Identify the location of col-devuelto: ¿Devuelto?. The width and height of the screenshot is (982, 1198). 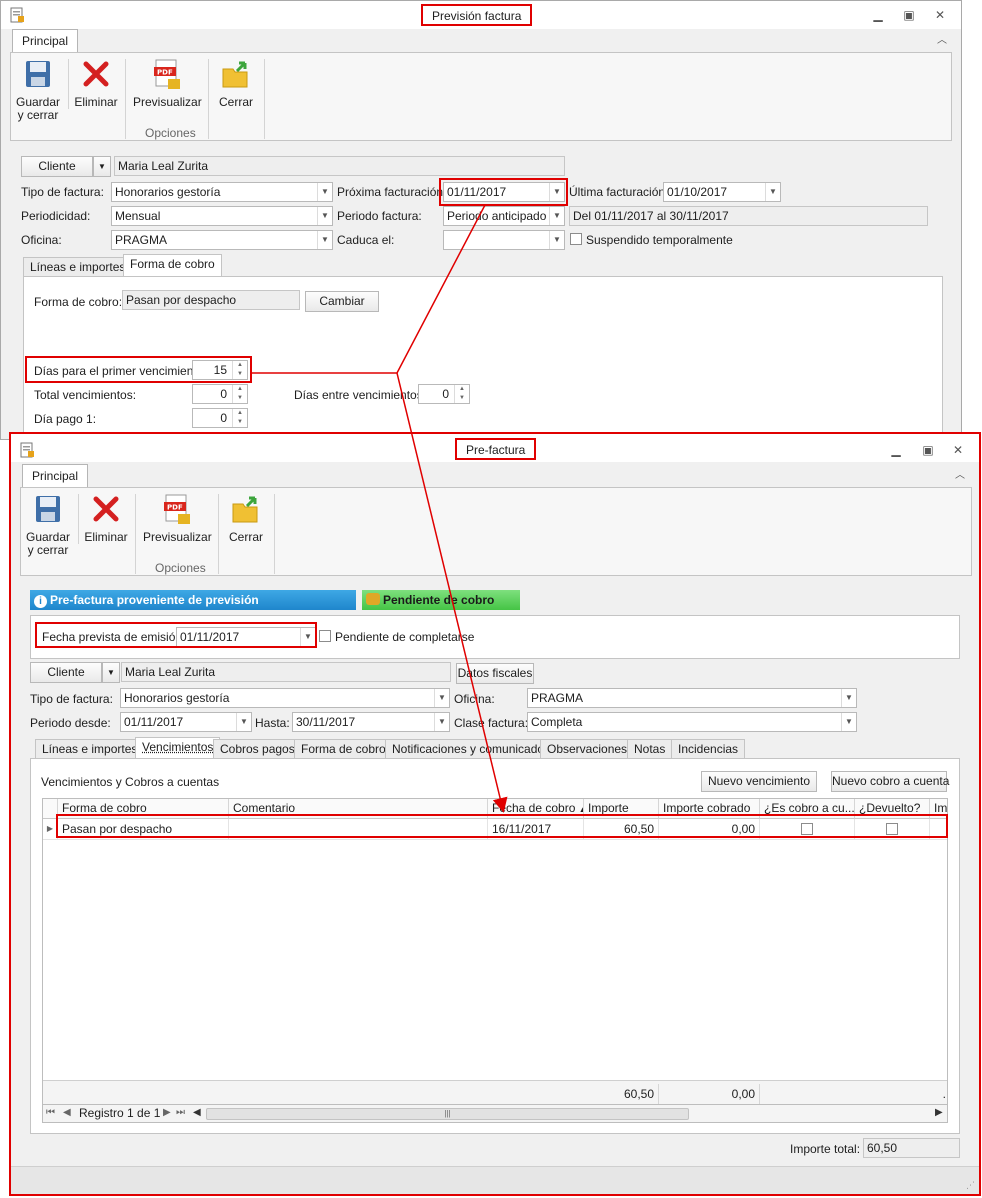
(892, 809).